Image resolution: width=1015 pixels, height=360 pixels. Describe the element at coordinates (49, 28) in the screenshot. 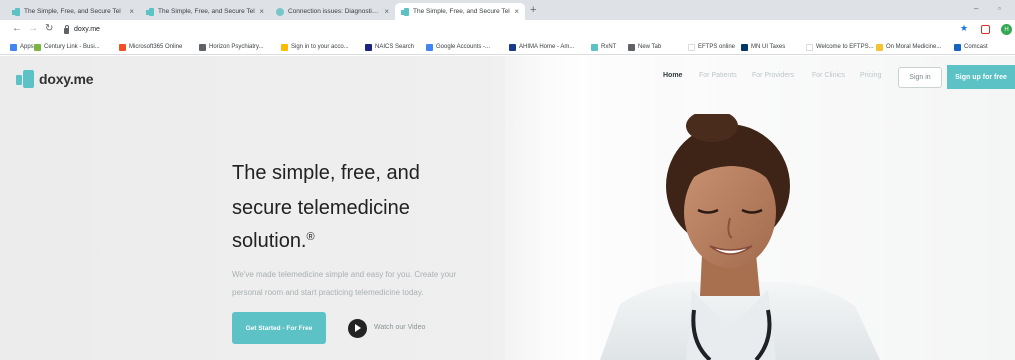

I see `reload-icon: ↻` at that location.